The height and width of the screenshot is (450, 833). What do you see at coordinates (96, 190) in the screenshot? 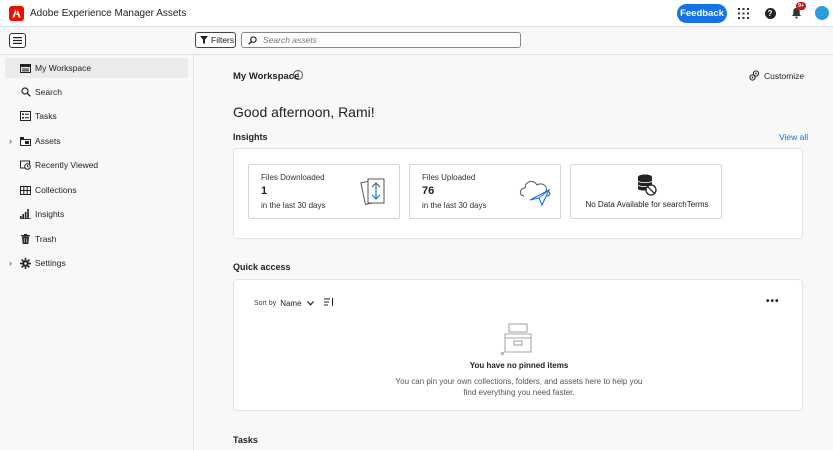
I see `sidebar-item-collections: Collections` at bounding box center [96, 190].